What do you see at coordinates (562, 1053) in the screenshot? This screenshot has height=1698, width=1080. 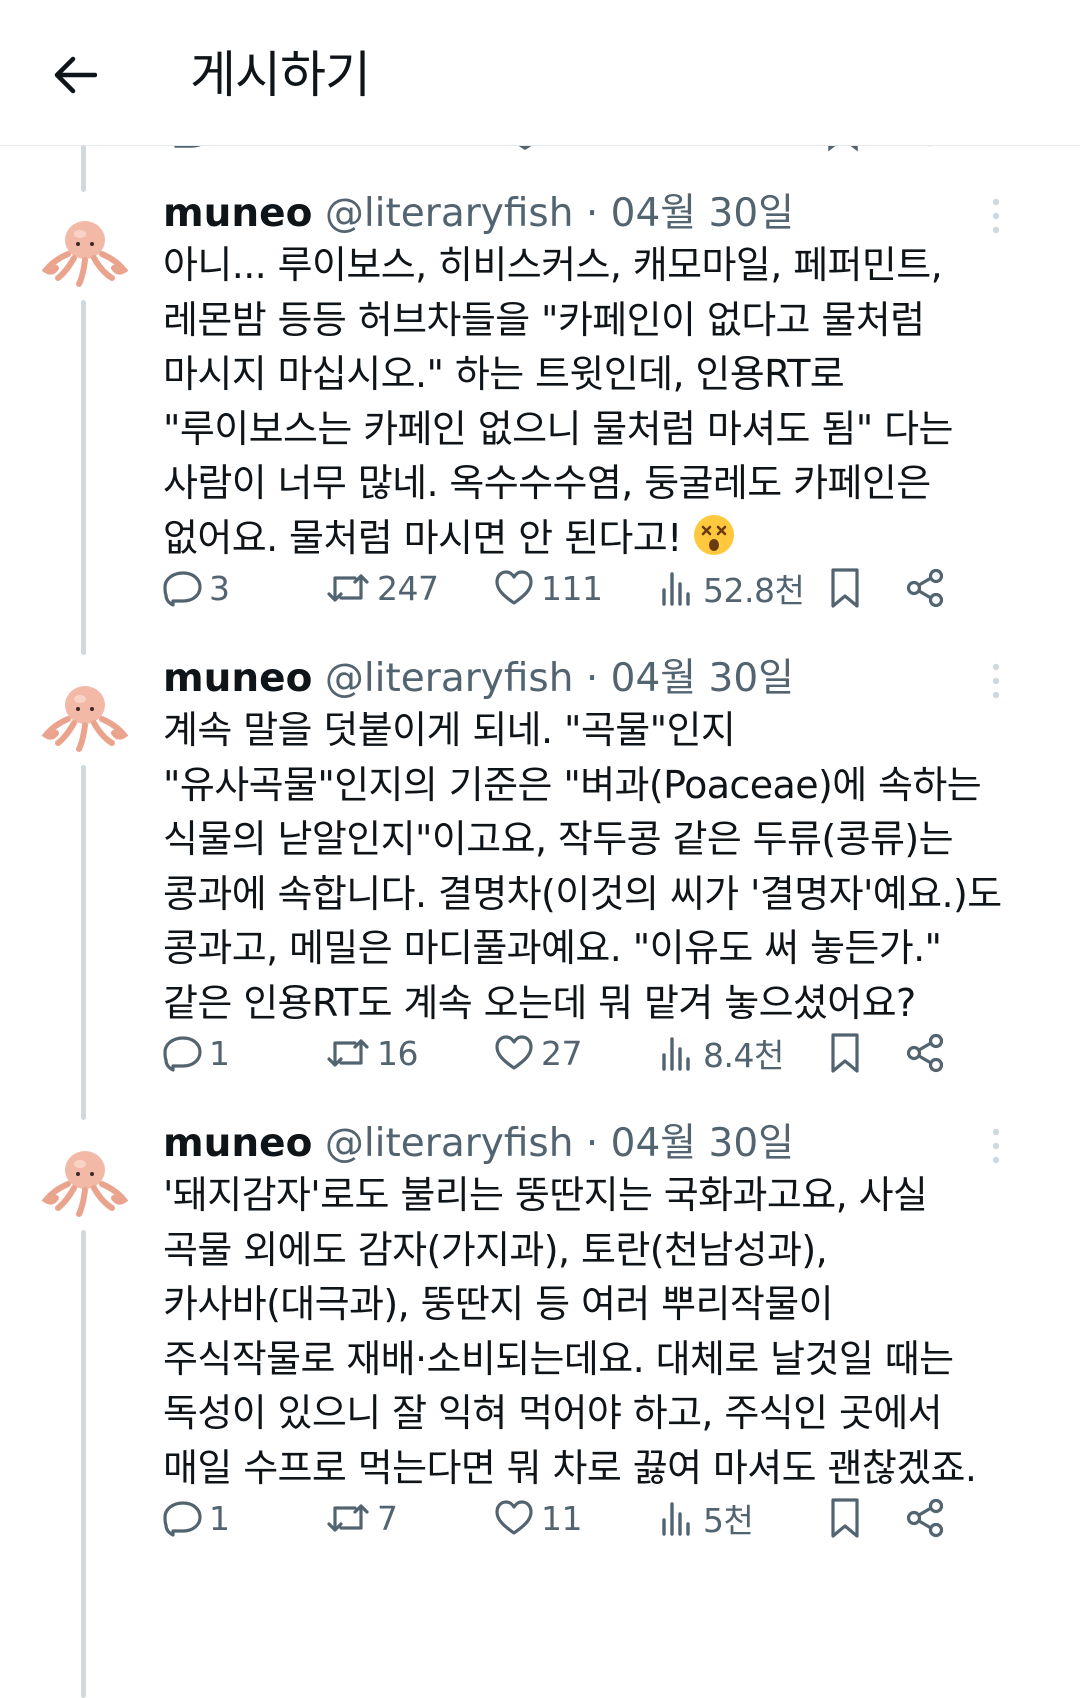 I see `like-count: 27` at bounding box center [562, 1053].